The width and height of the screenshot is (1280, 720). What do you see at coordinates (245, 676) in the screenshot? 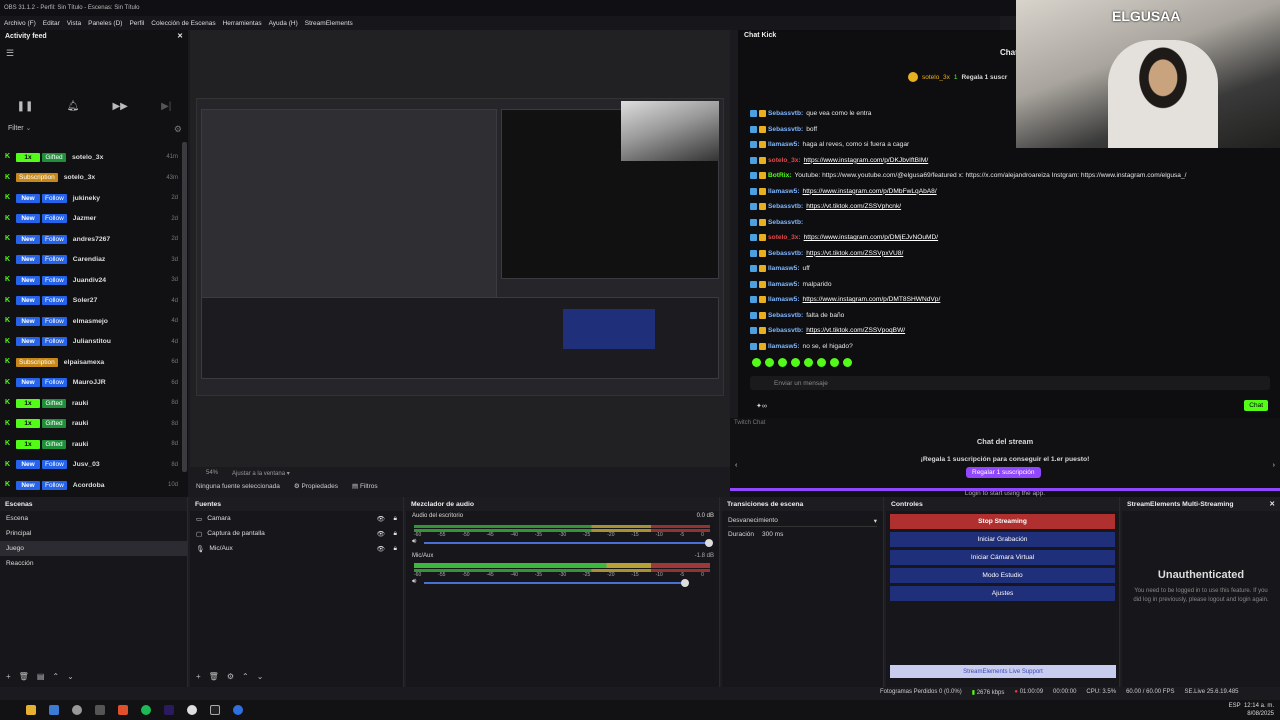
I see `up-icon: ⌃` at bounding box center [245, 676].